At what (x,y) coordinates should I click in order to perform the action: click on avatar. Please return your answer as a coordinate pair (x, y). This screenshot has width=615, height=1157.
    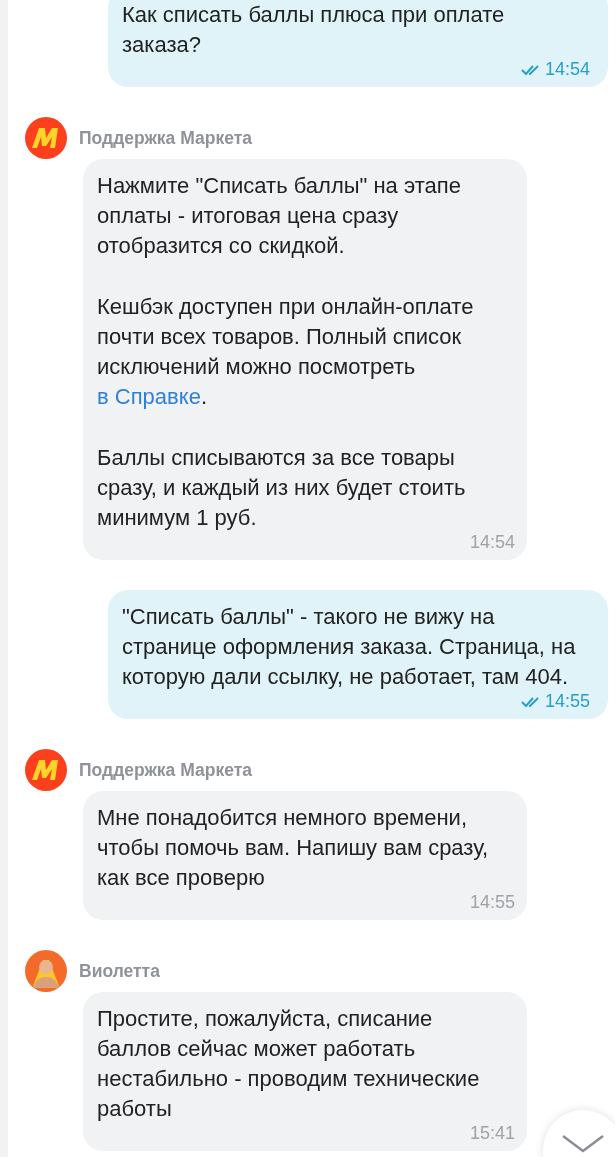
    Looking at the image, I should click on (46, 971).